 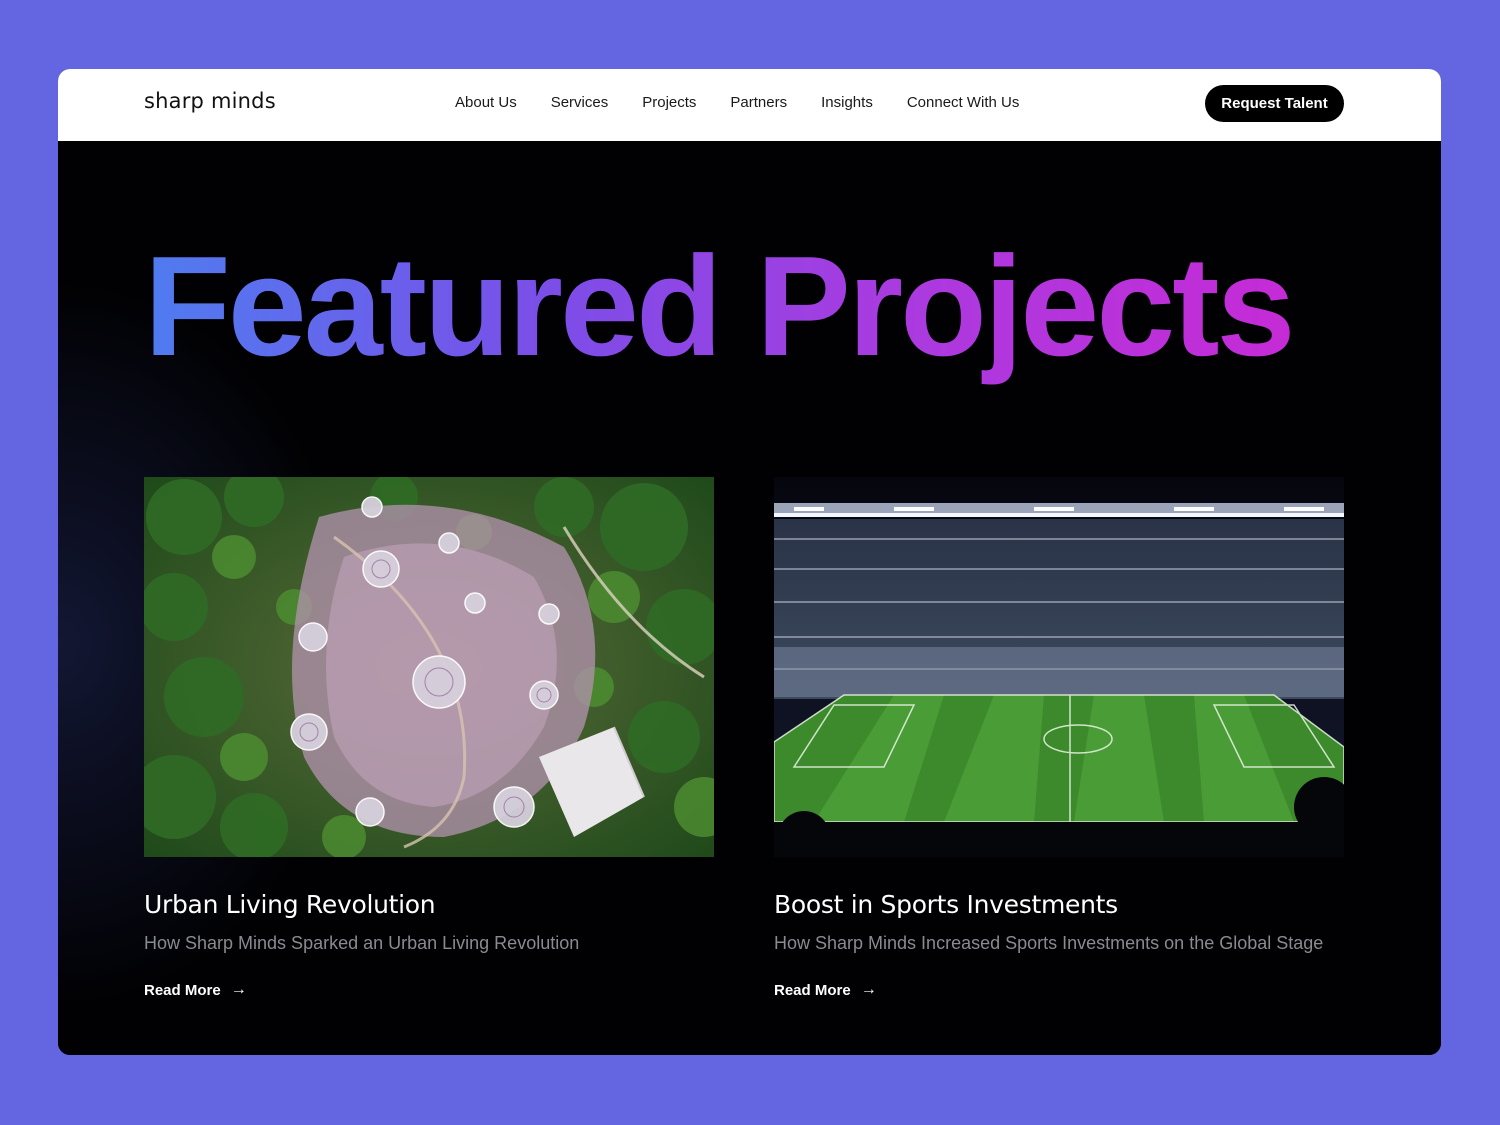 I want to click on nav-link-about-us: About Us, so click(x=486, y=102).